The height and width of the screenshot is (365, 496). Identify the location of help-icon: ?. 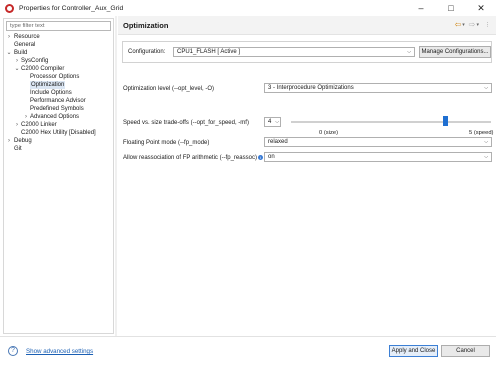
(13, 351).